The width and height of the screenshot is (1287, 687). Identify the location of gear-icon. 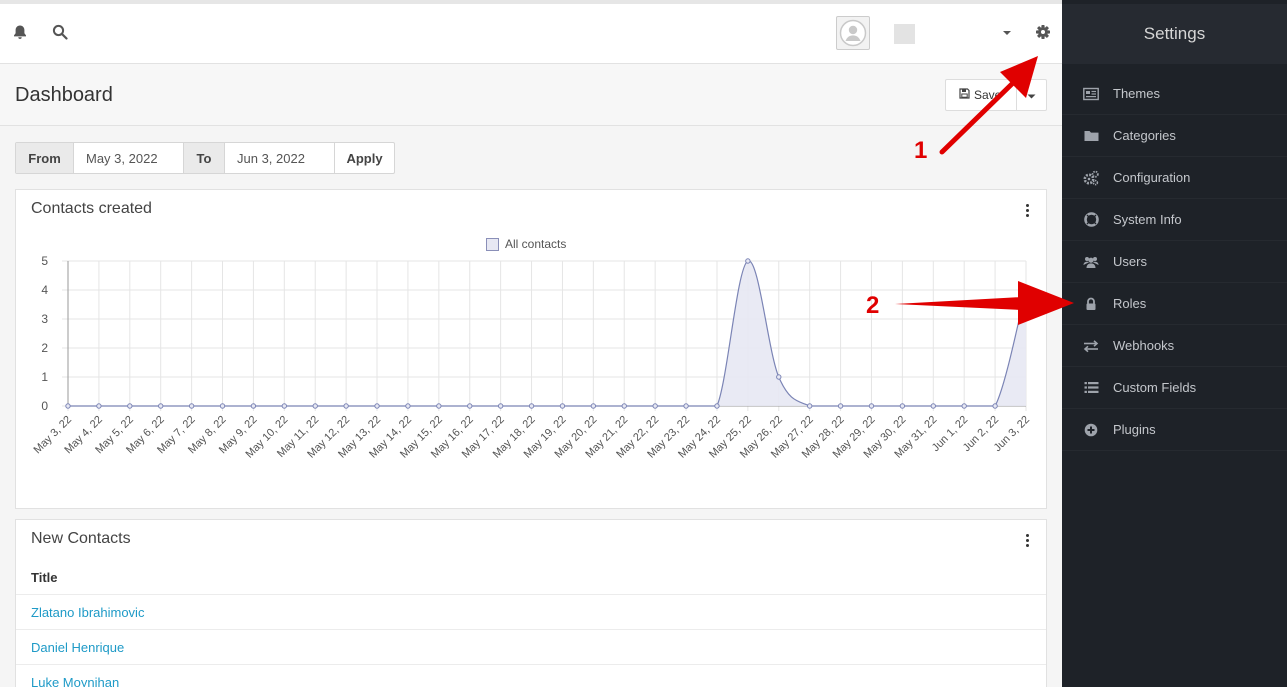
(1043, 32).